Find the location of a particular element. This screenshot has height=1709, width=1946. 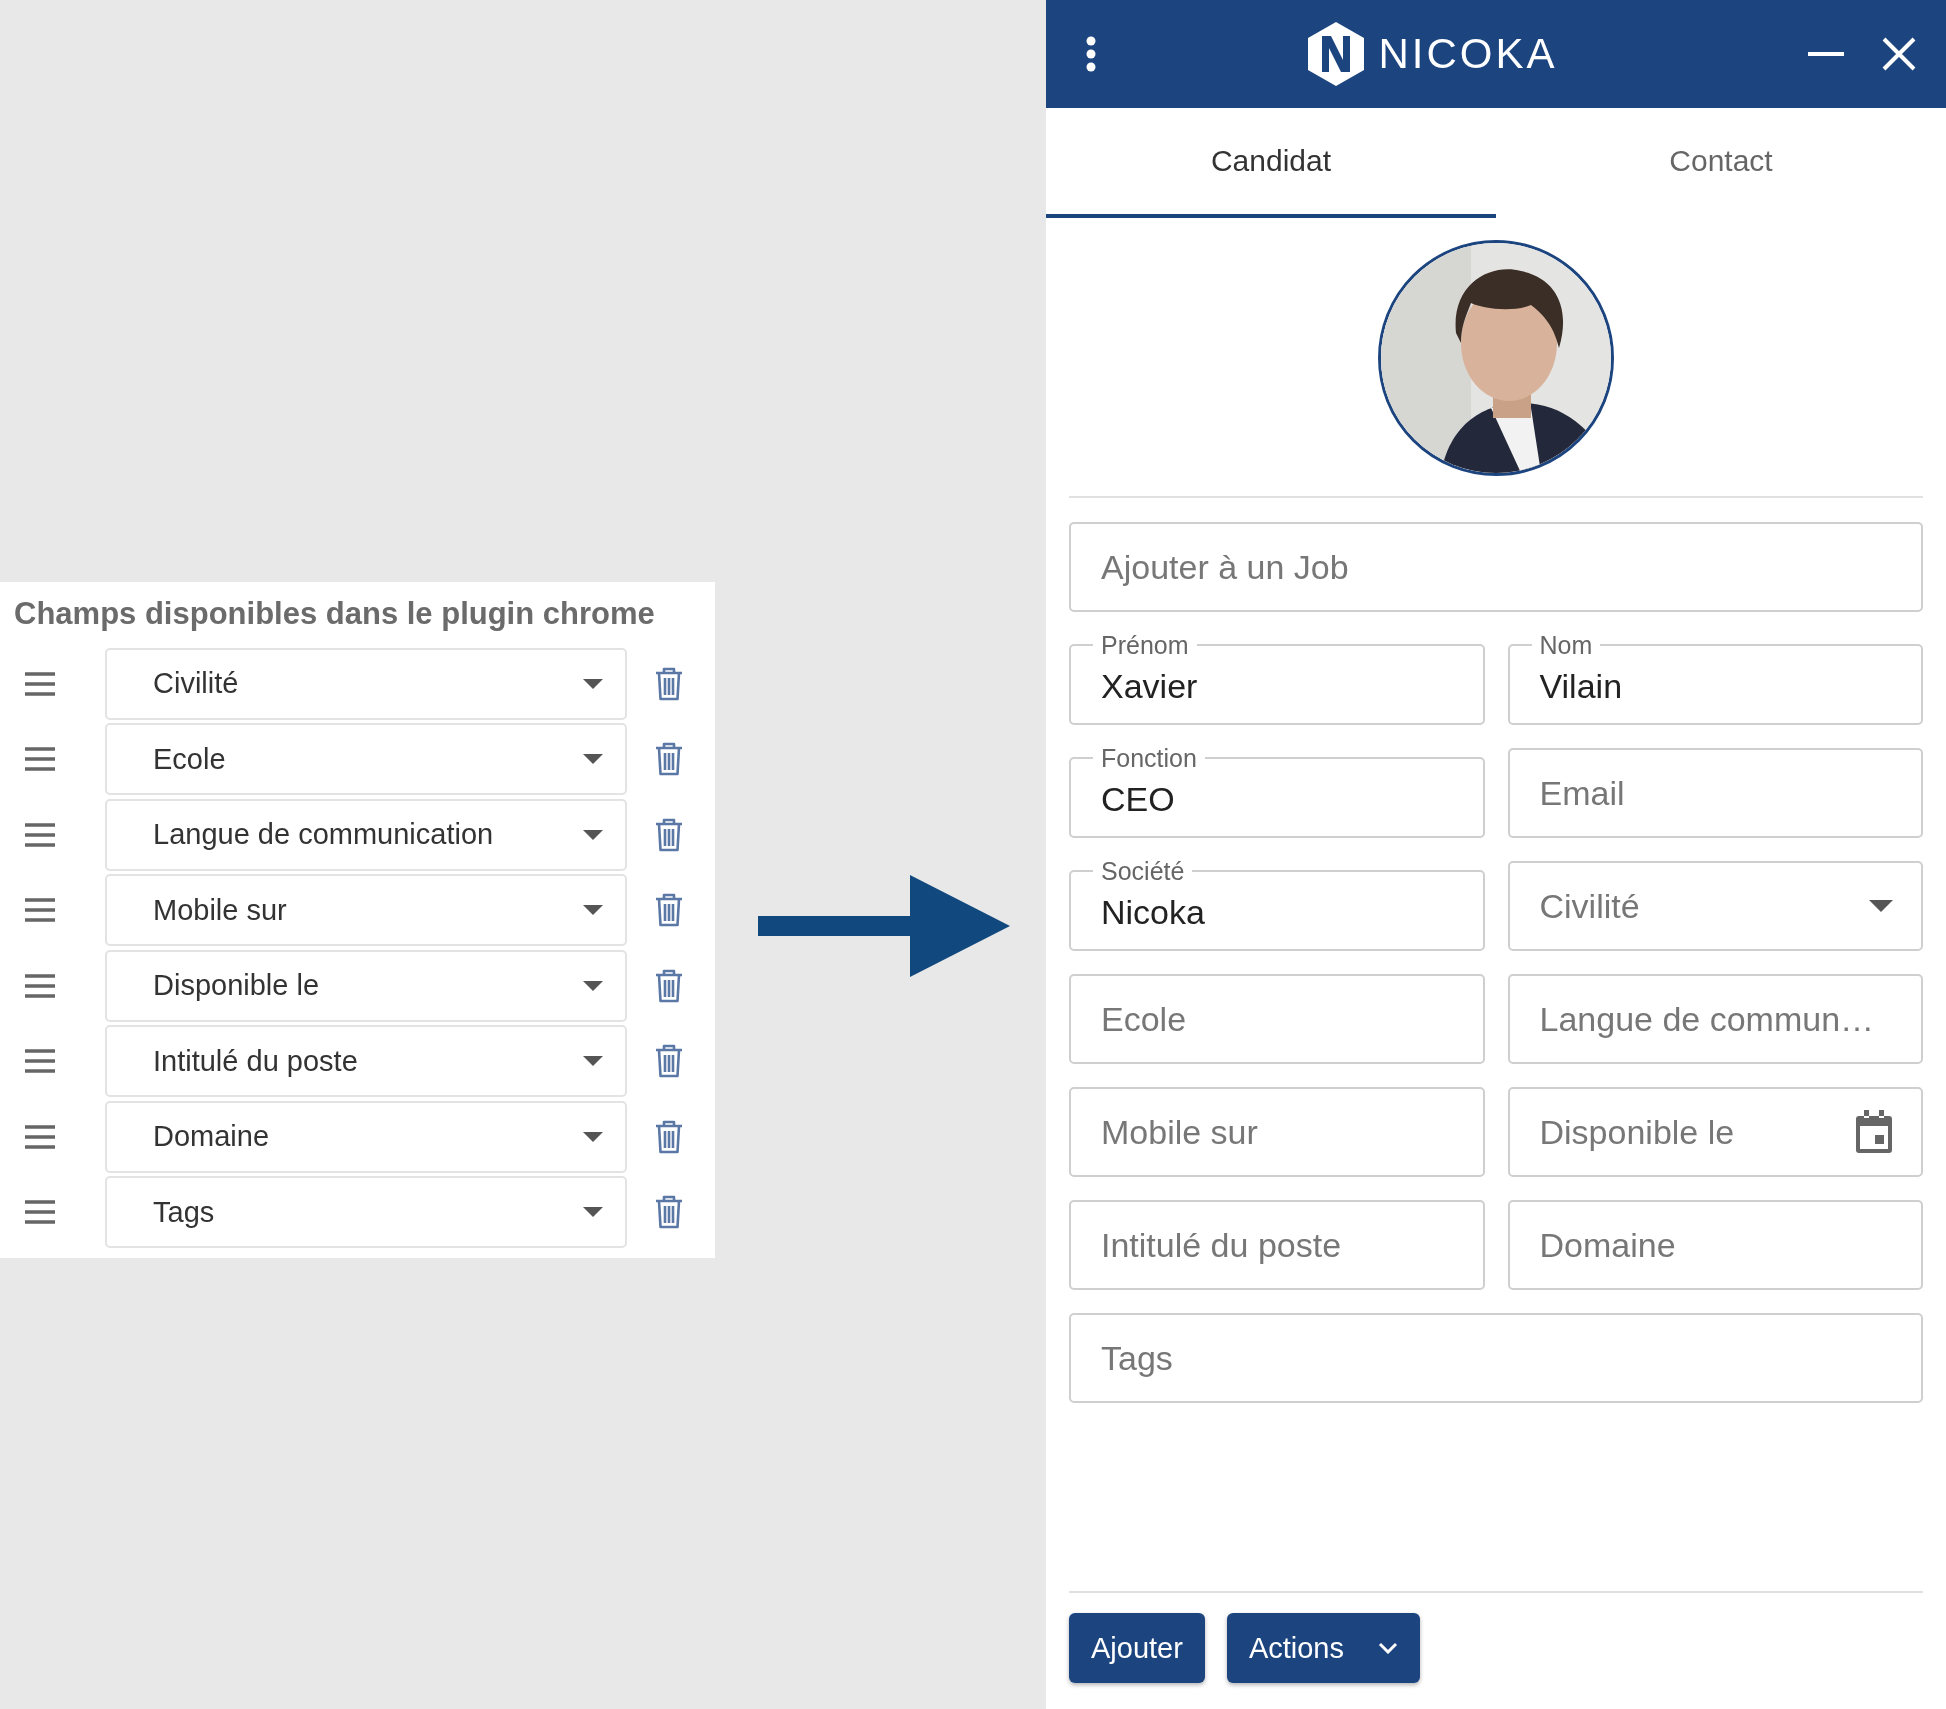

input-field: Société Nicoka is located at coordinates (1277, 904).